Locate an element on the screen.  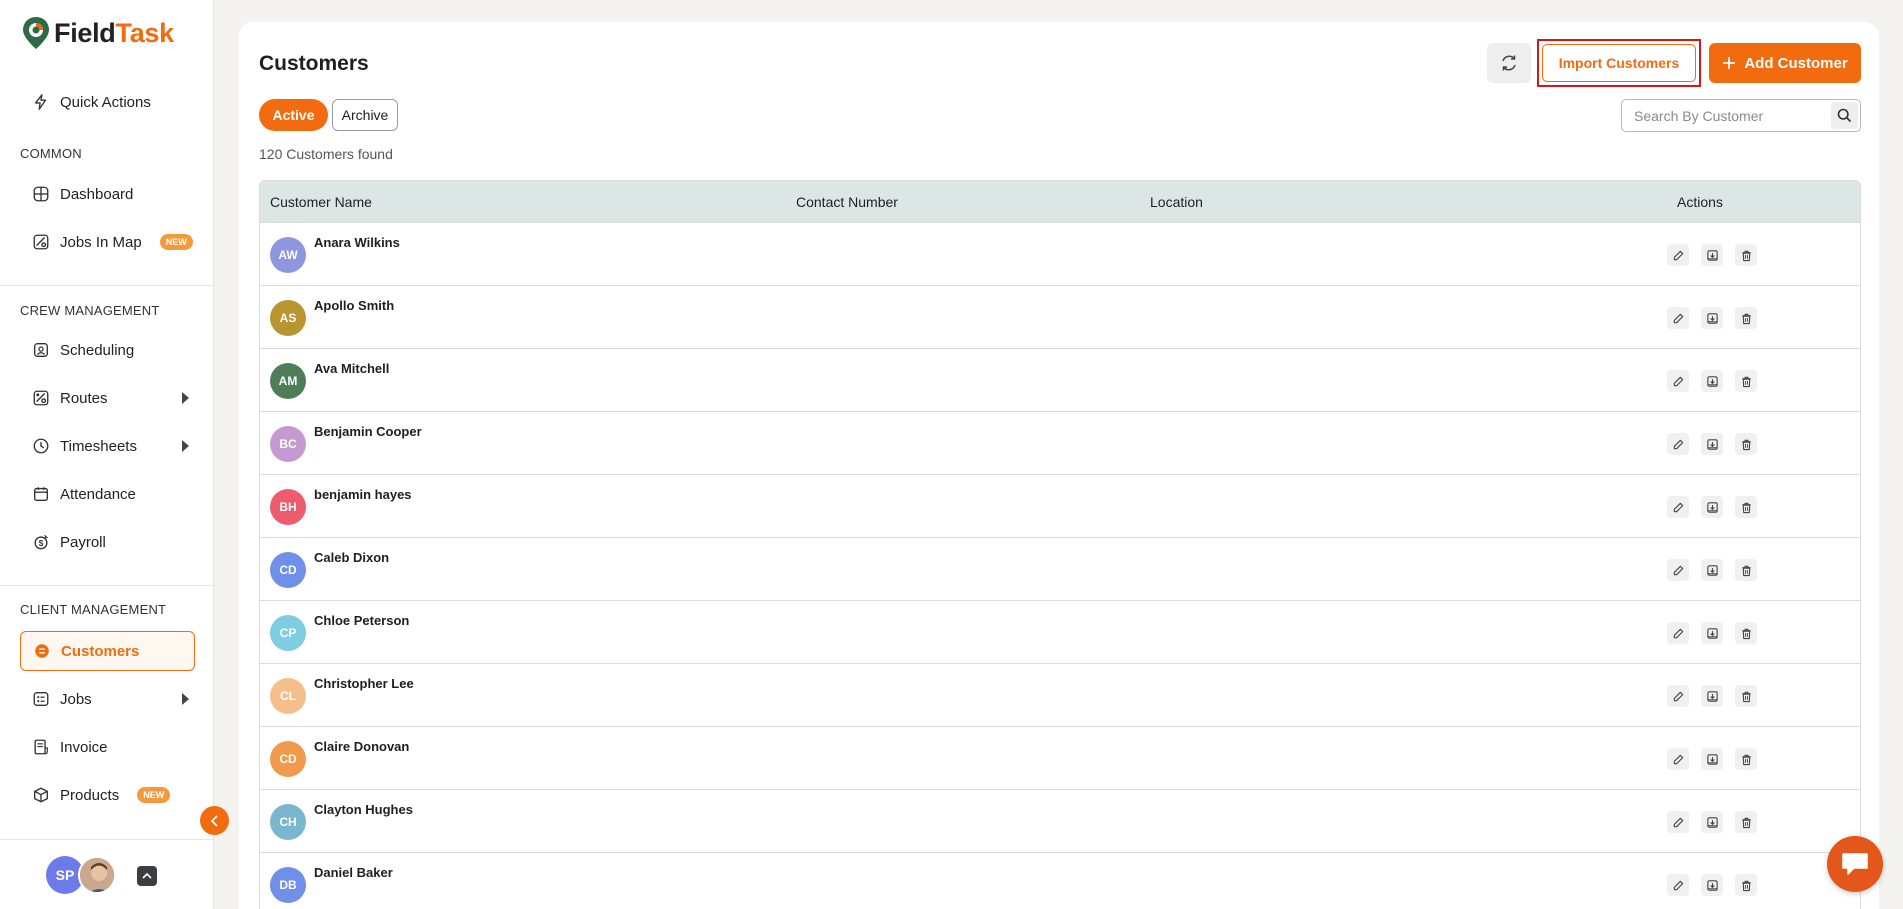
section-title-crew: CREW MANAGEMENT is located at coordinates (90, 310).